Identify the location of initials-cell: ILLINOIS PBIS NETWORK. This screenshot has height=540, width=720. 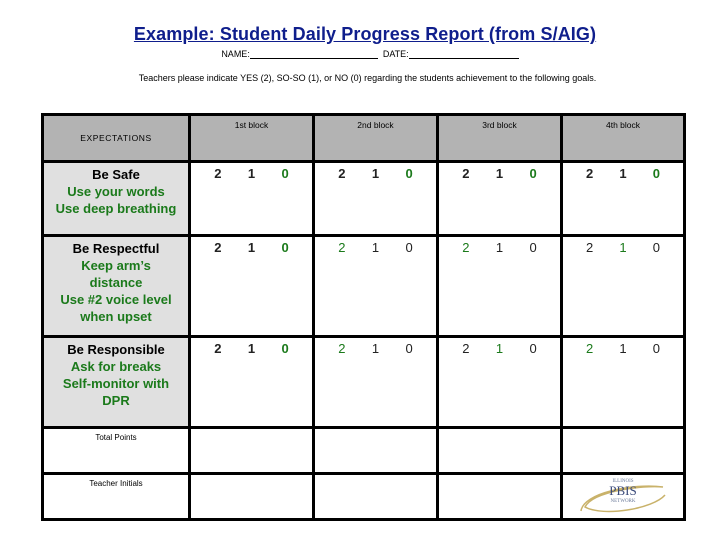
(623, 496).